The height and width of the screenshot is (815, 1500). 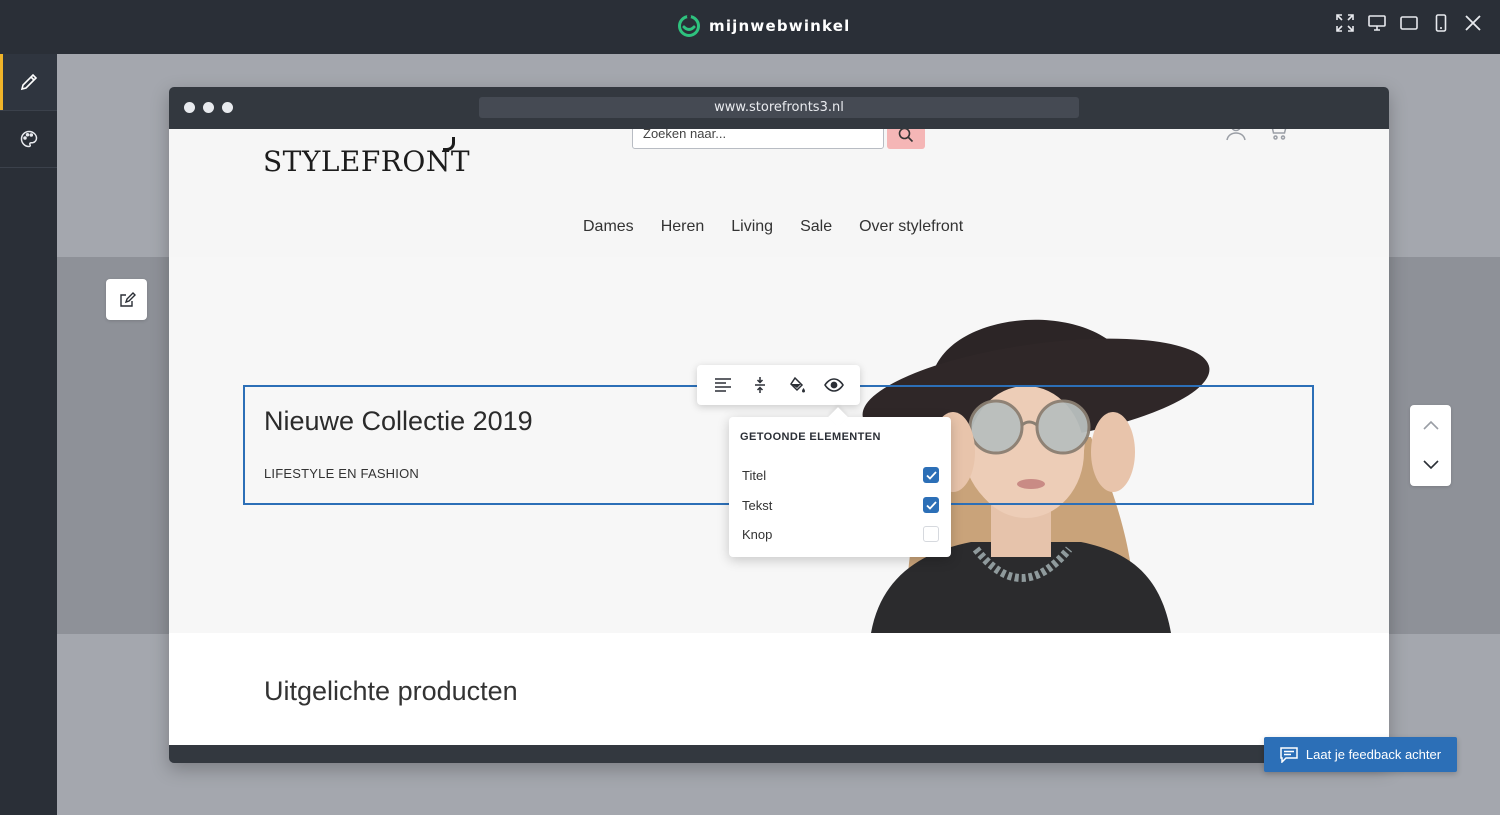 What do you see at coordinates (1289, 754) in the screenshot?
I see `feedback-icon` at bounding box center [1289, 754].